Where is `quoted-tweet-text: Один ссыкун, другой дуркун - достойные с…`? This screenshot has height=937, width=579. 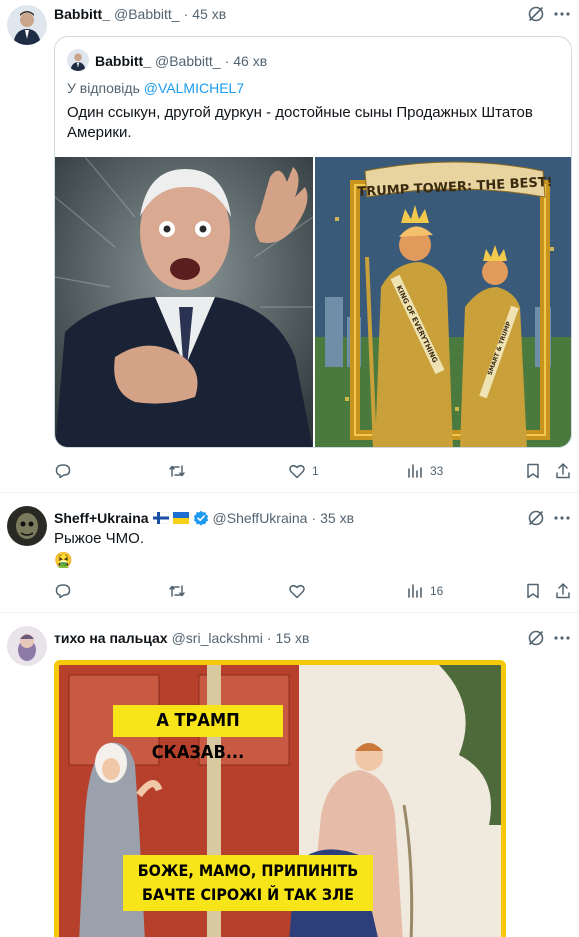 quoted-tweet-text: Один ссыкун, другой дуркун - достойные с… is located at coordinates (300, 122).